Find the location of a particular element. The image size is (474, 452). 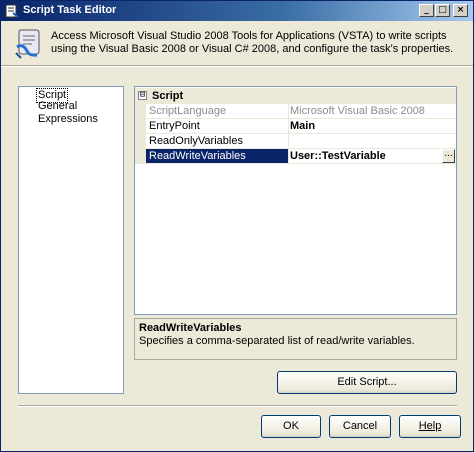

category-header-script: ⊟ Script is located at coordinates (295, 96).